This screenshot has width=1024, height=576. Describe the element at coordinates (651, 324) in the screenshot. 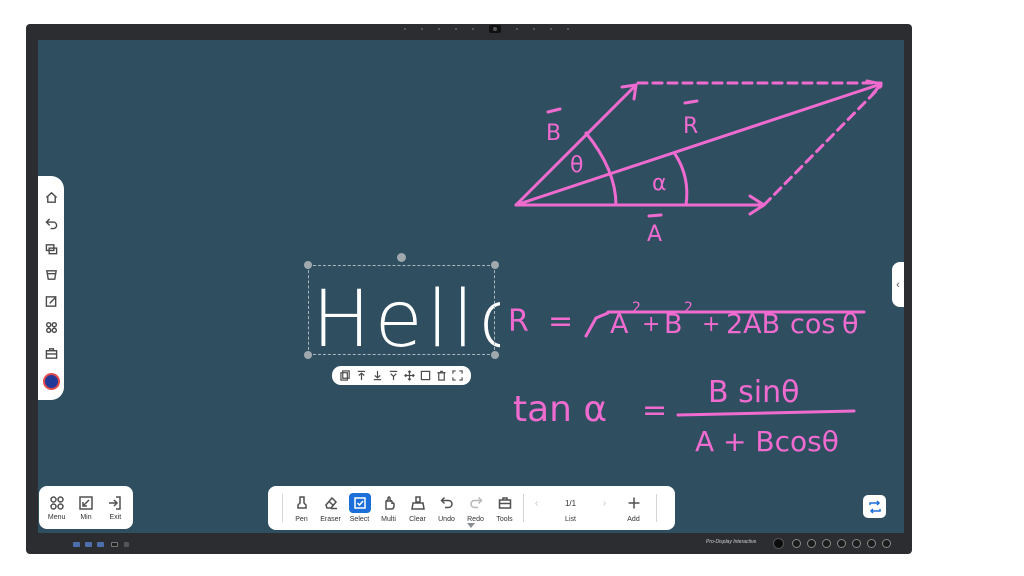

I see `eq1-plus1: +` at that location.